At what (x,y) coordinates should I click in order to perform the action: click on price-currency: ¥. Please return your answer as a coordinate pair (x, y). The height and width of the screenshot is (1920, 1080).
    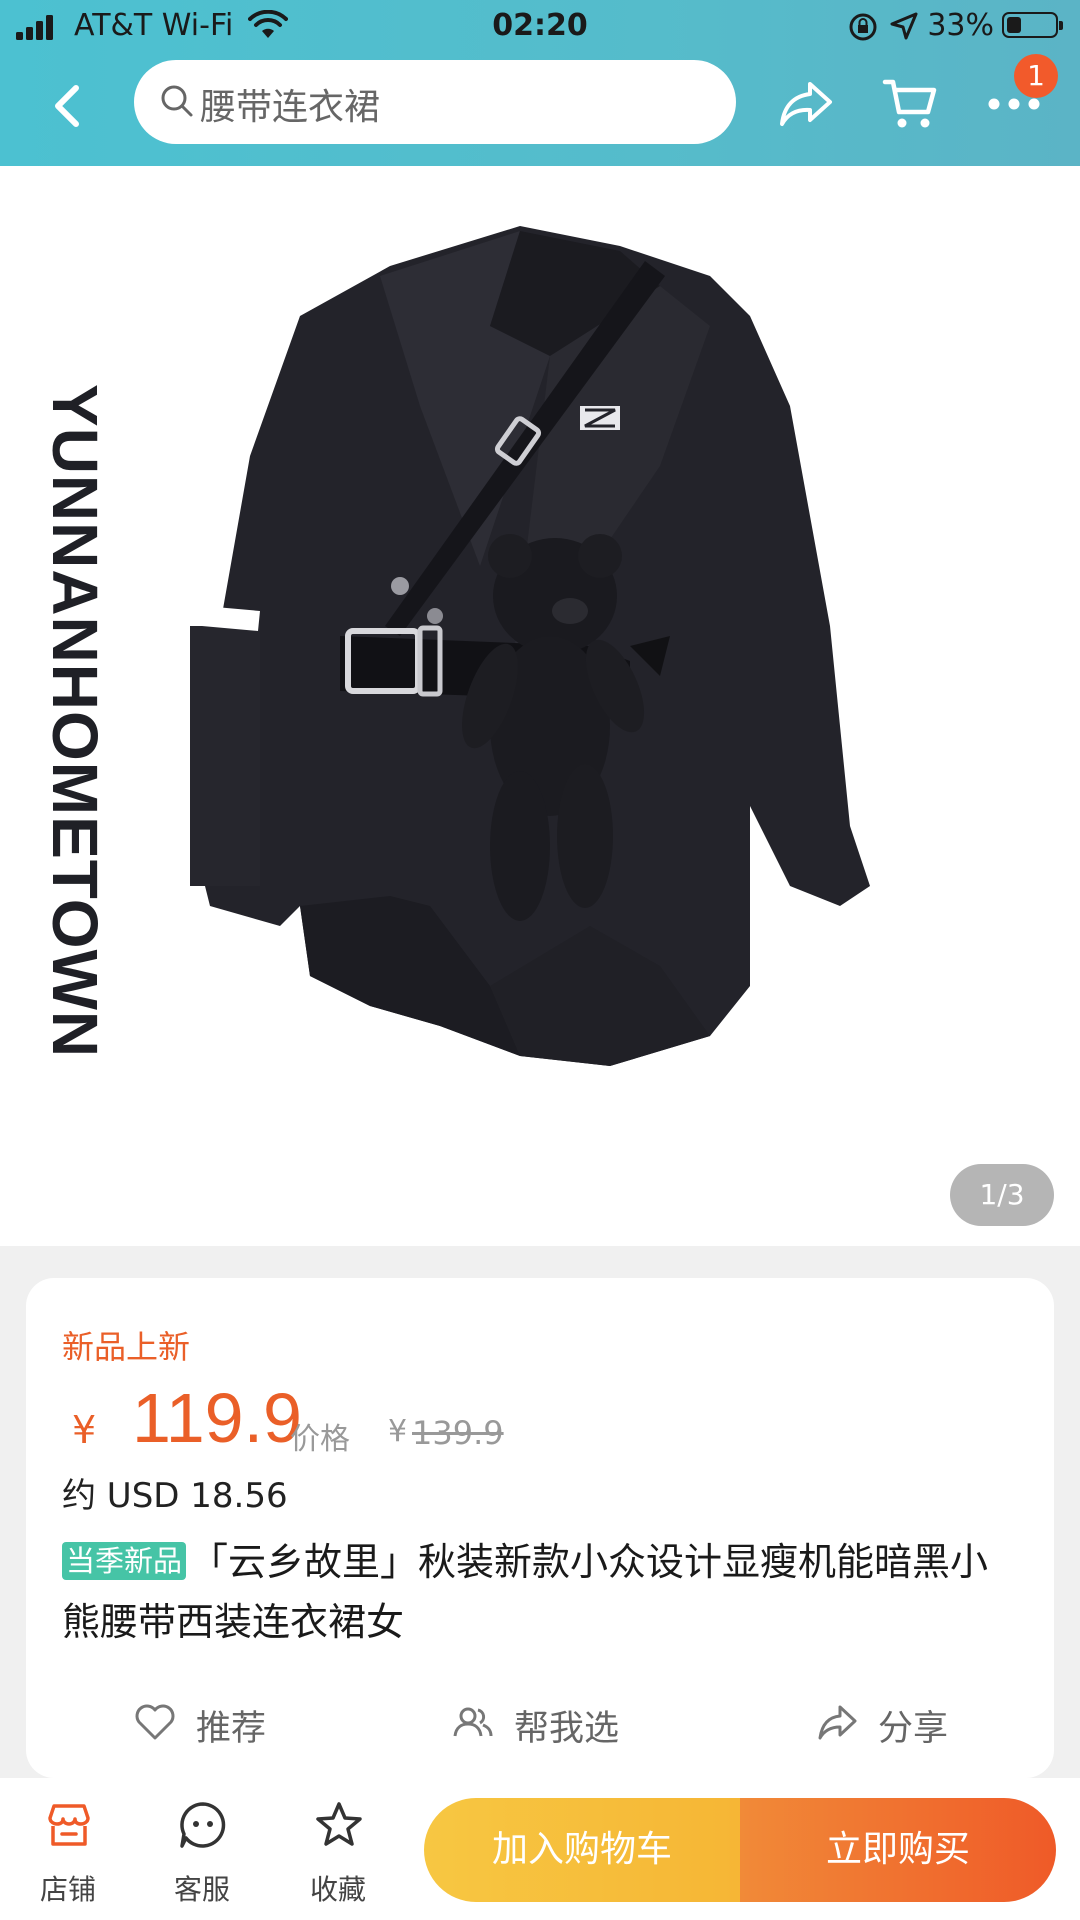
    Looking at the image, I should click on (84, 1430).